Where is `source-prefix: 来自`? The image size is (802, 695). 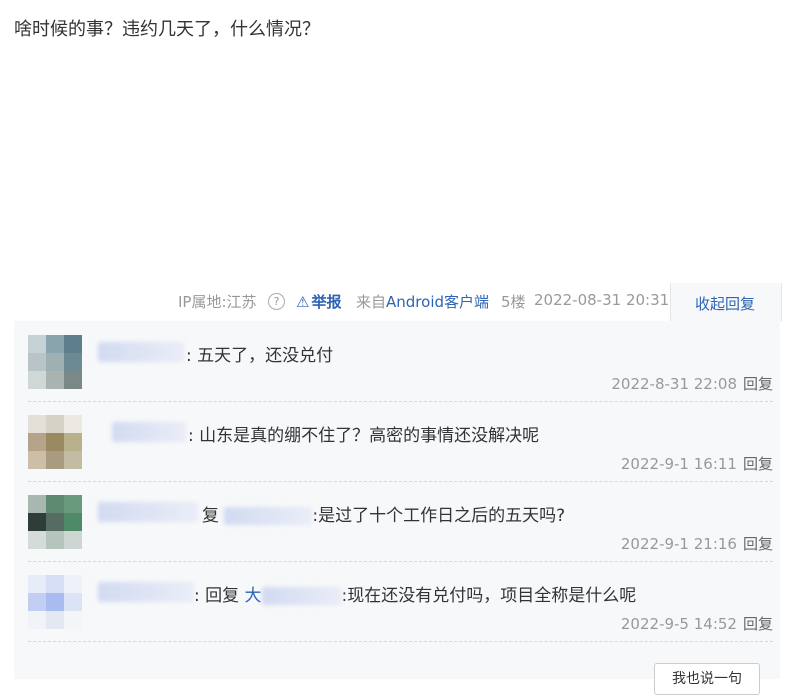
source-prefix: 来自 is located at coordinates (371, 302).